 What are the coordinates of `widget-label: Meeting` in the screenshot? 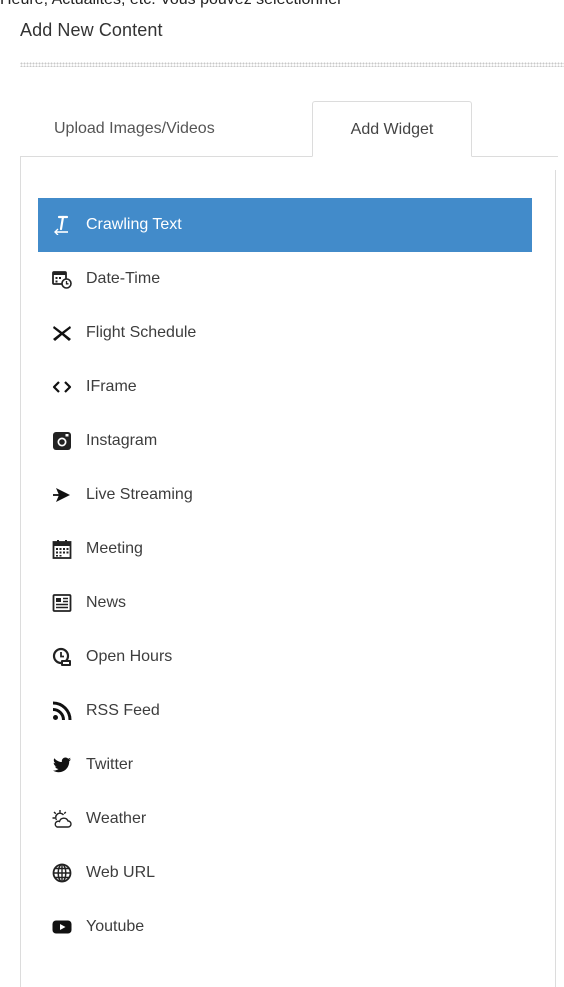 It's located at (114, 548).